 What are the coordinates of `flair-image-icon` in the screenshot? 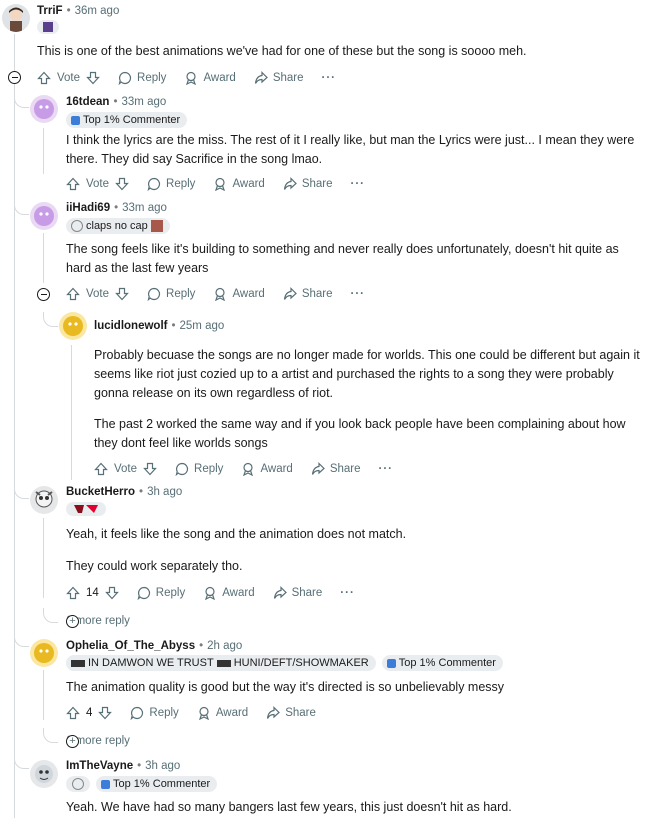 It's located at (156, 226).